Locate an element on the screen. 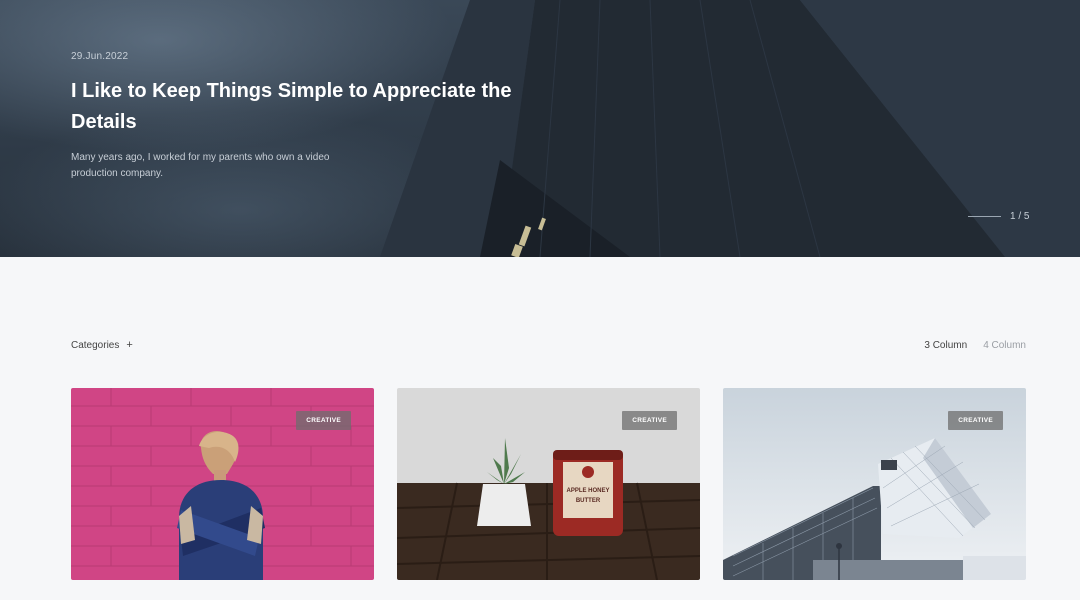 The height and width of the screenshot is (600, 1080). slider-pagination: 1 / 5 is located at coordinates (998, 216).